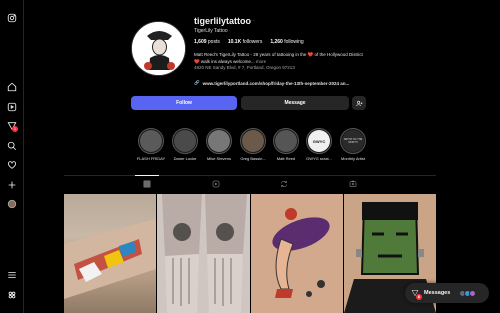 The width and height of the screenshot is (500, 313). I want to click on active-tab-indicator, so click(147, 175).